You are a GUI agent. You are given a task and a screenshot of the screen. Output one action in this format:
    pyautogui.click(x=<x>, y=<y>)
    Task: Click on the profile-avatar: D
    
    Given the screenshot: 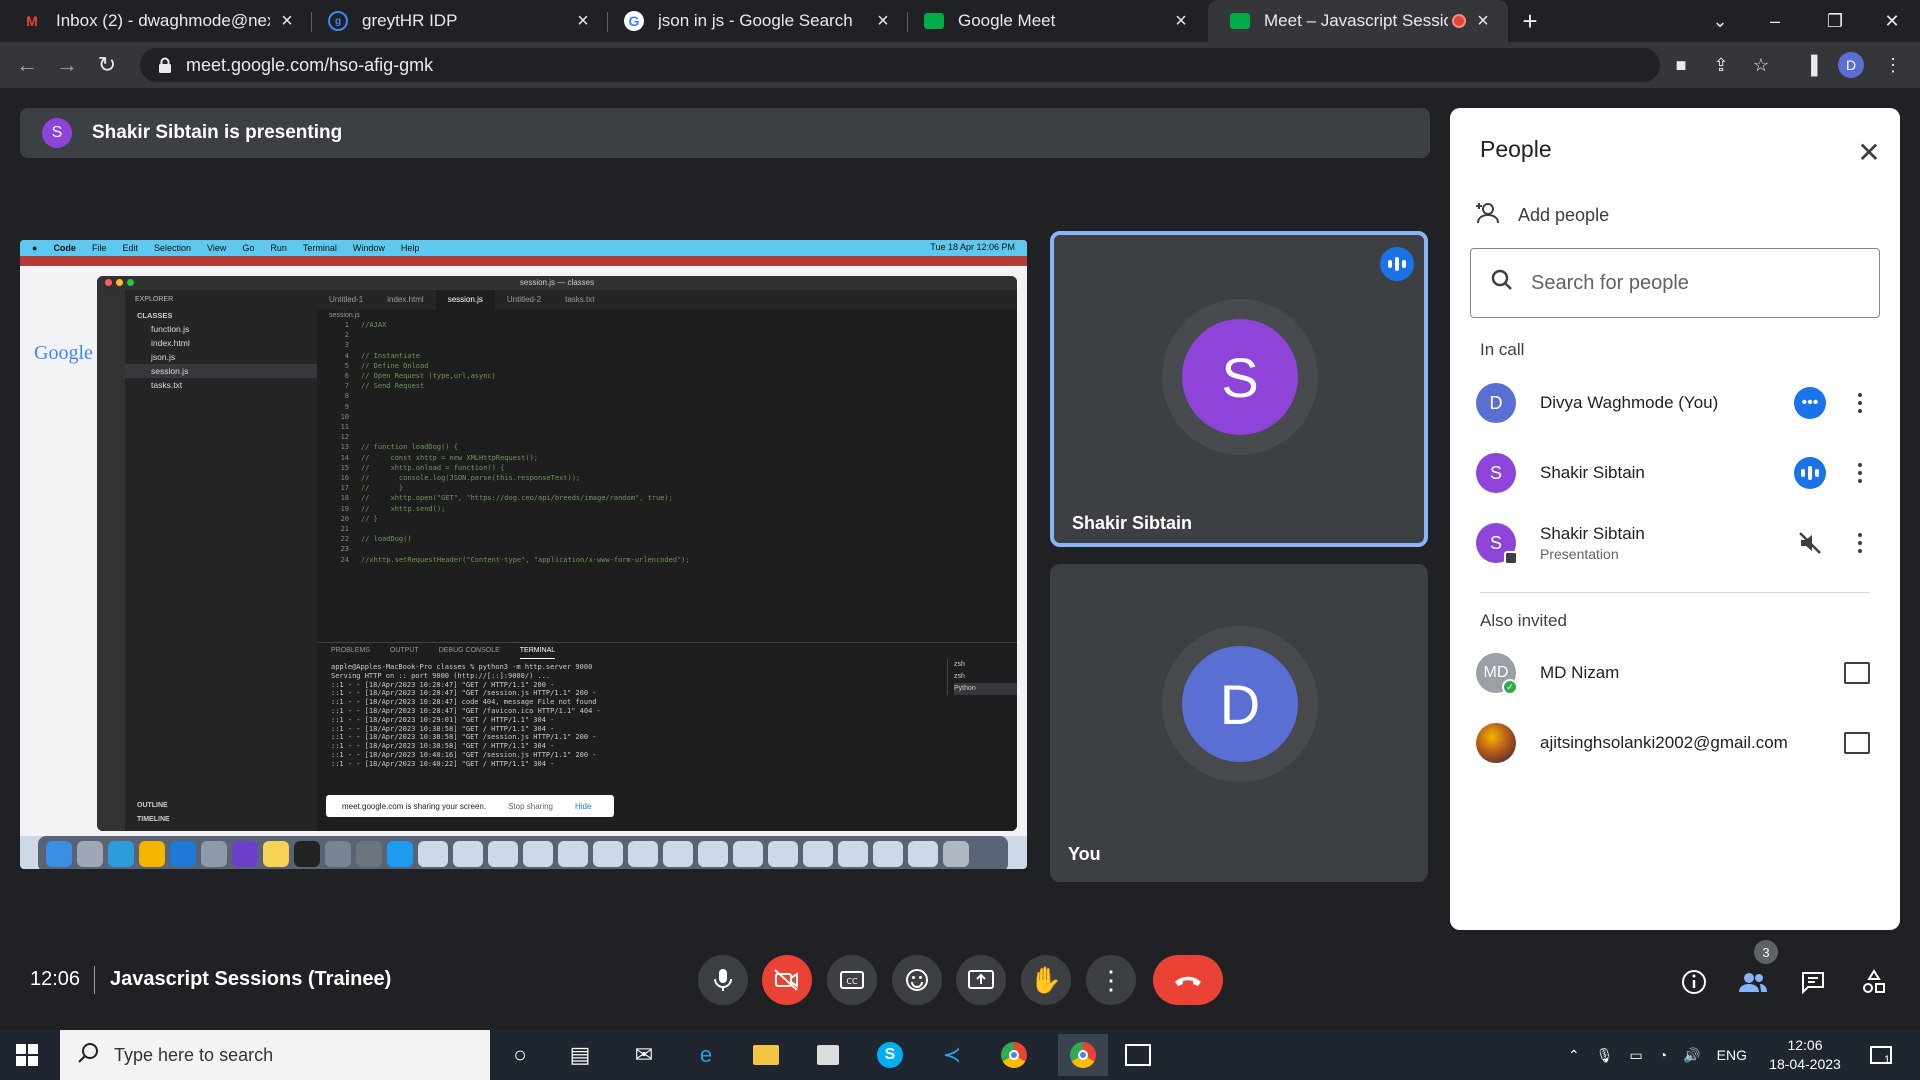 What is the action you would take?
    pyautogui.click(x=1851, y=65)
    